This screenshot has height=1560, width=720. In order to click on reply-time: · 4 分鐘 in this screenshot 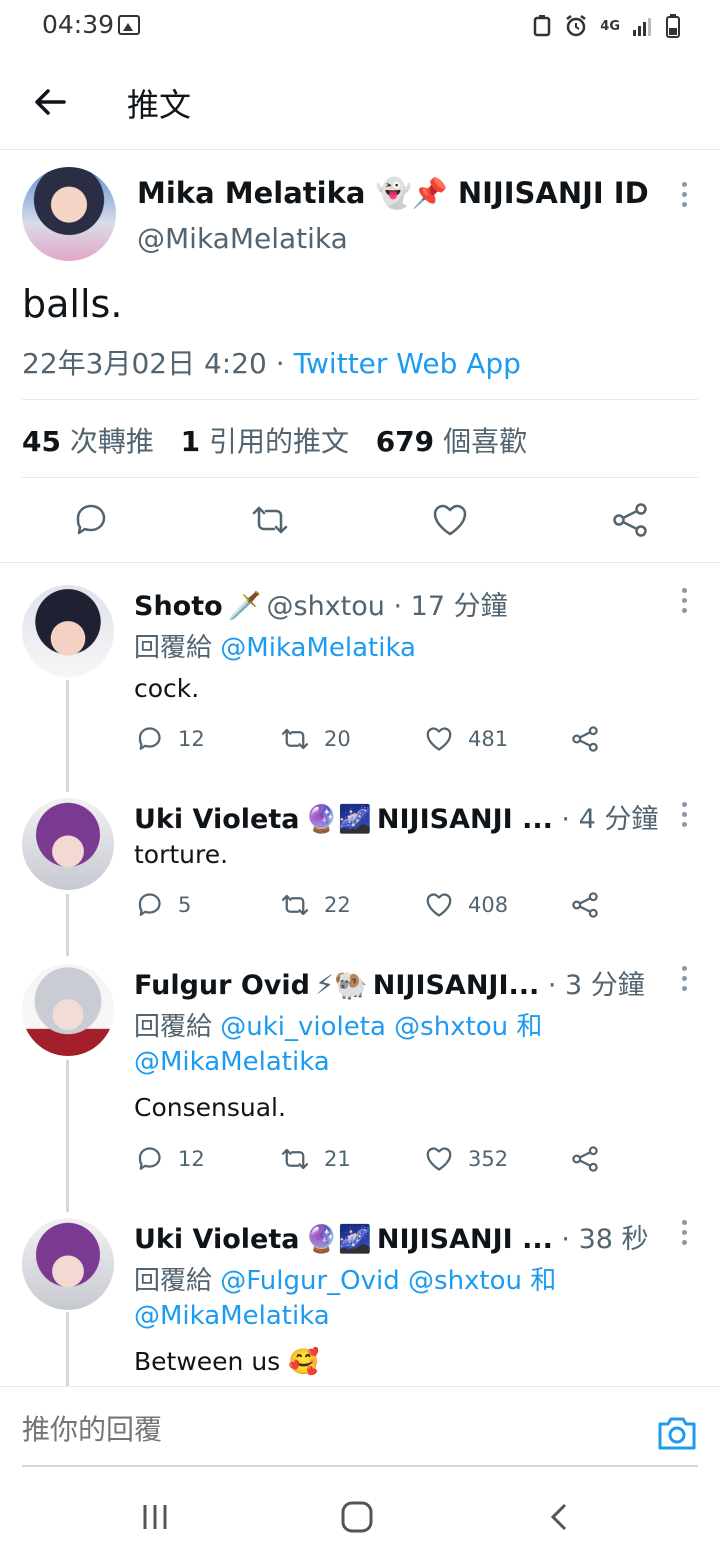, I will do `click(605, 819)`.